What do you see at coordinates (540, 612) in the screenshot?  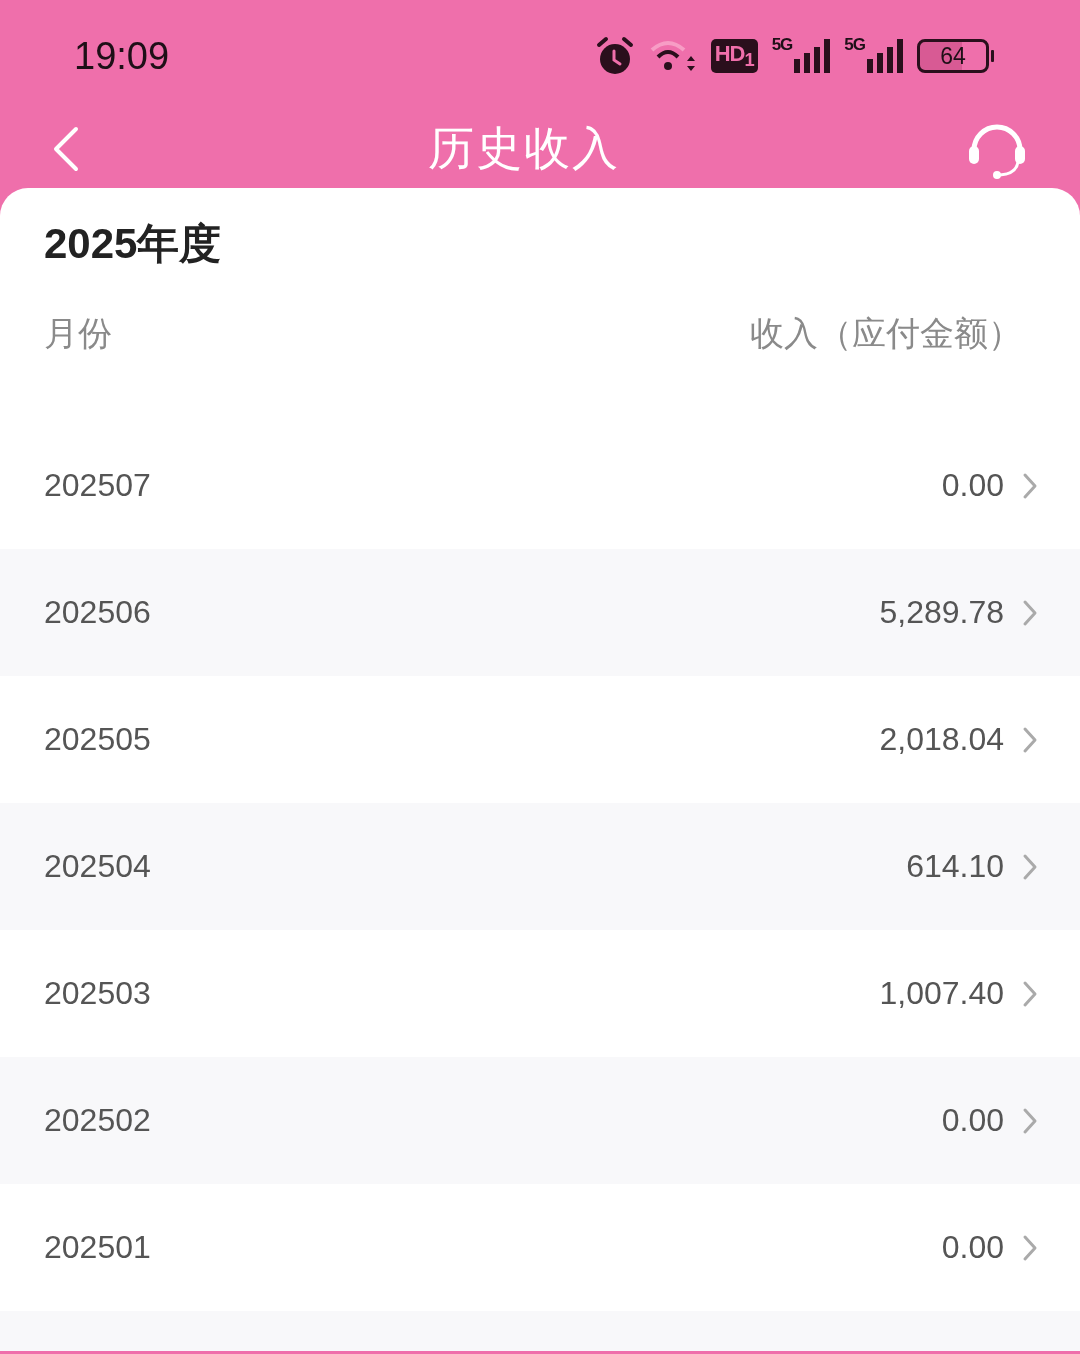 I see `income-row: 202506 5,289.78` at bounding box center [540, 612].